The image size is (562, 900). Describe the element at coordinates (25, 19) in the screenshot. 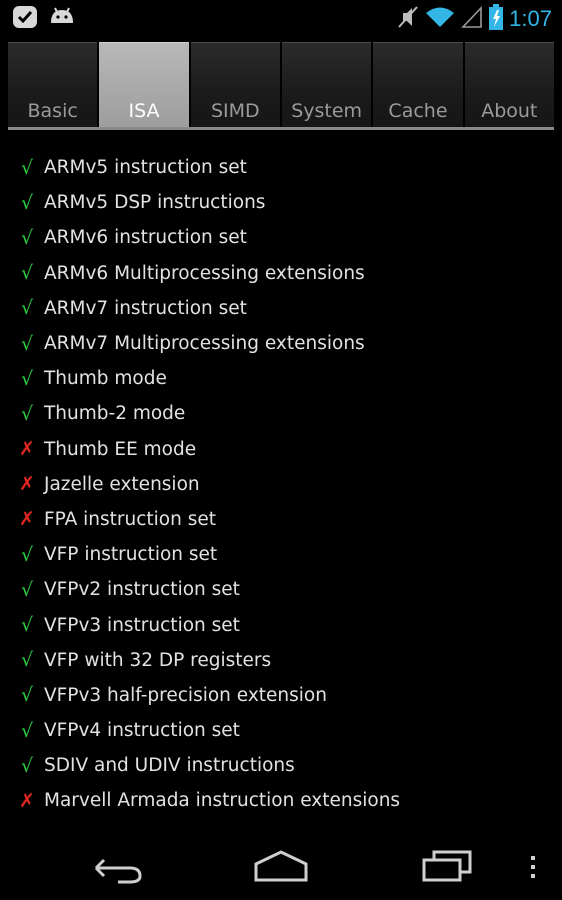

I see `checkmark-notification-icon` at that location.